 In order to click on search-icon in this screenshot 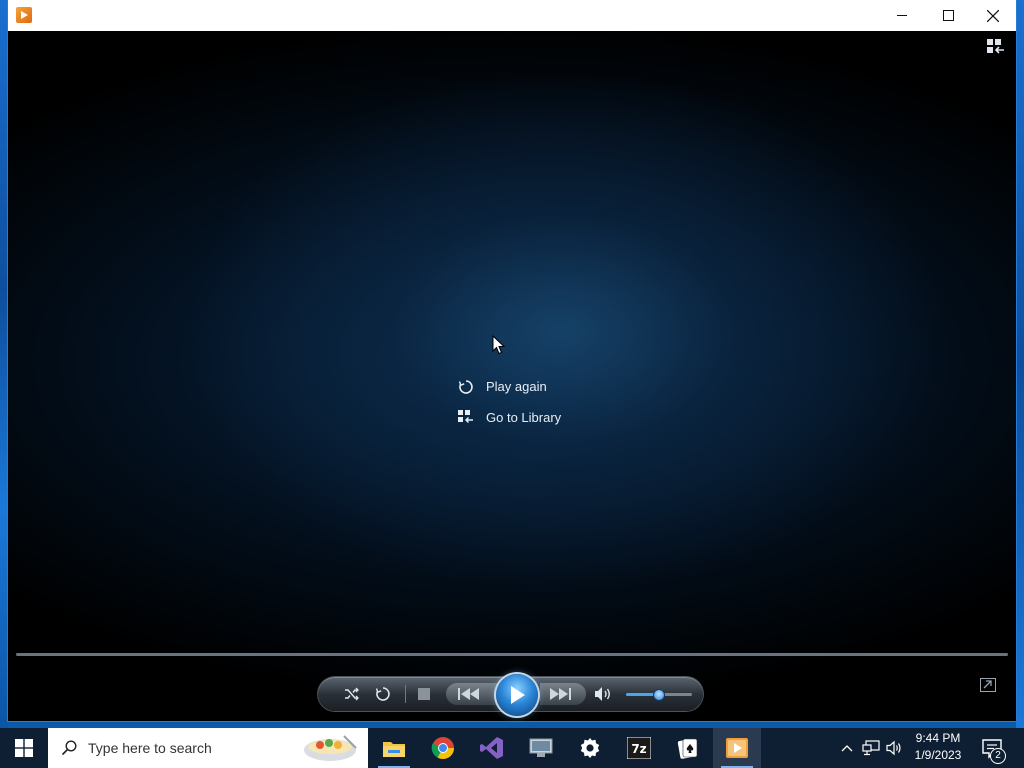, I will do `click(69, 748)`.